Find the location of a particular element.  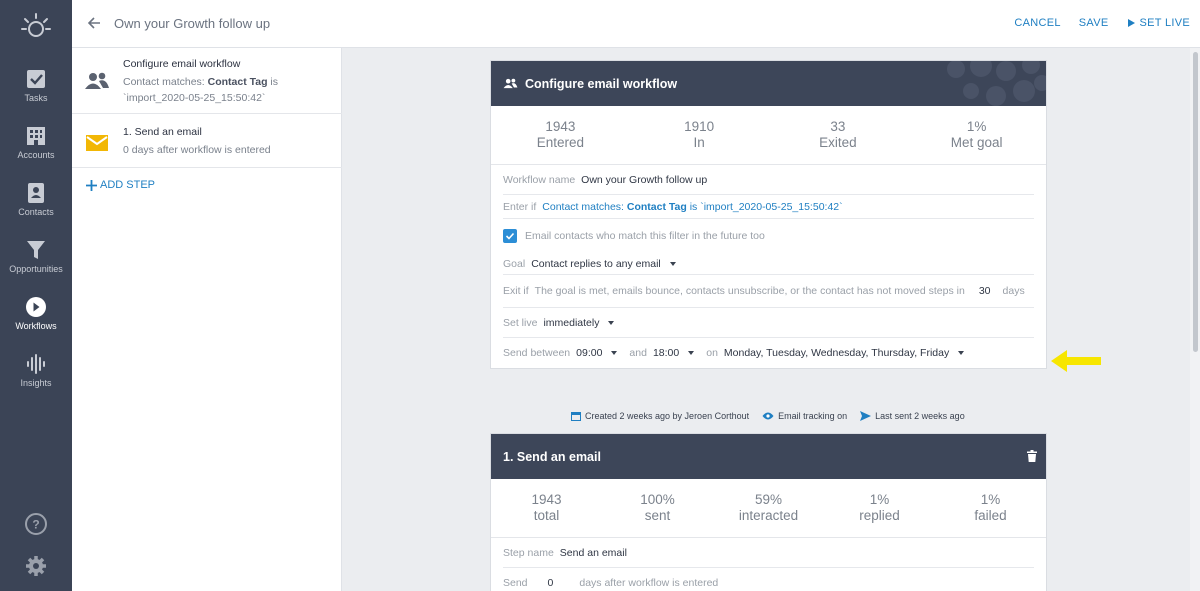

gear-icon is located at coordinates (36, 566).